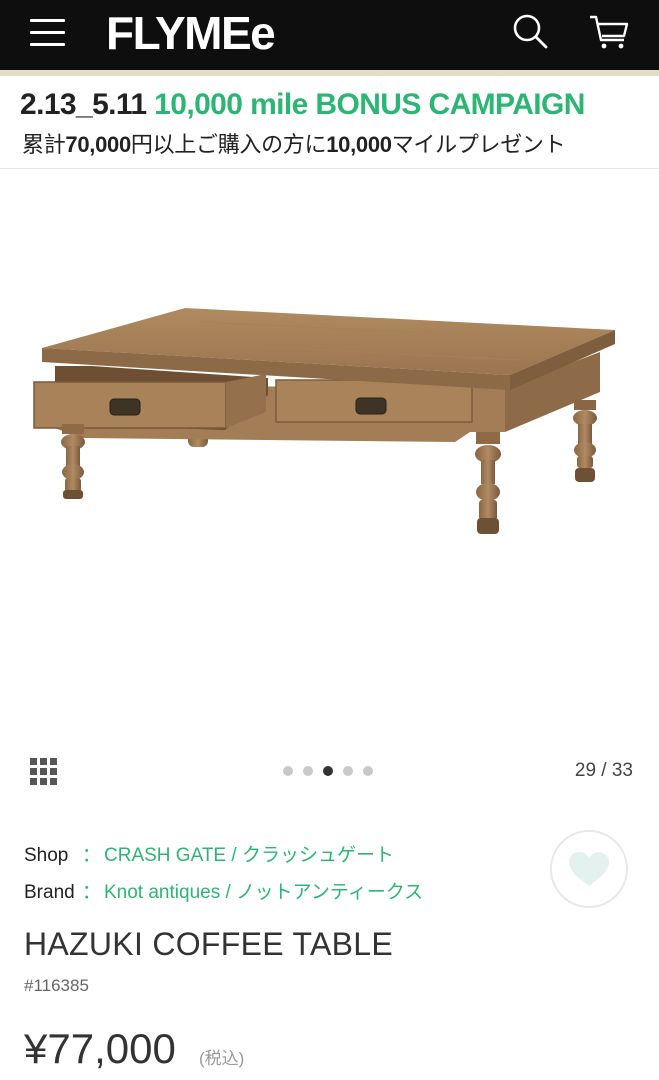 This screenshot has width=659, height=1080. Describe the element at coordinates (47, 20) in the screenshot. I see `hamburger-menu-icon` at that location.